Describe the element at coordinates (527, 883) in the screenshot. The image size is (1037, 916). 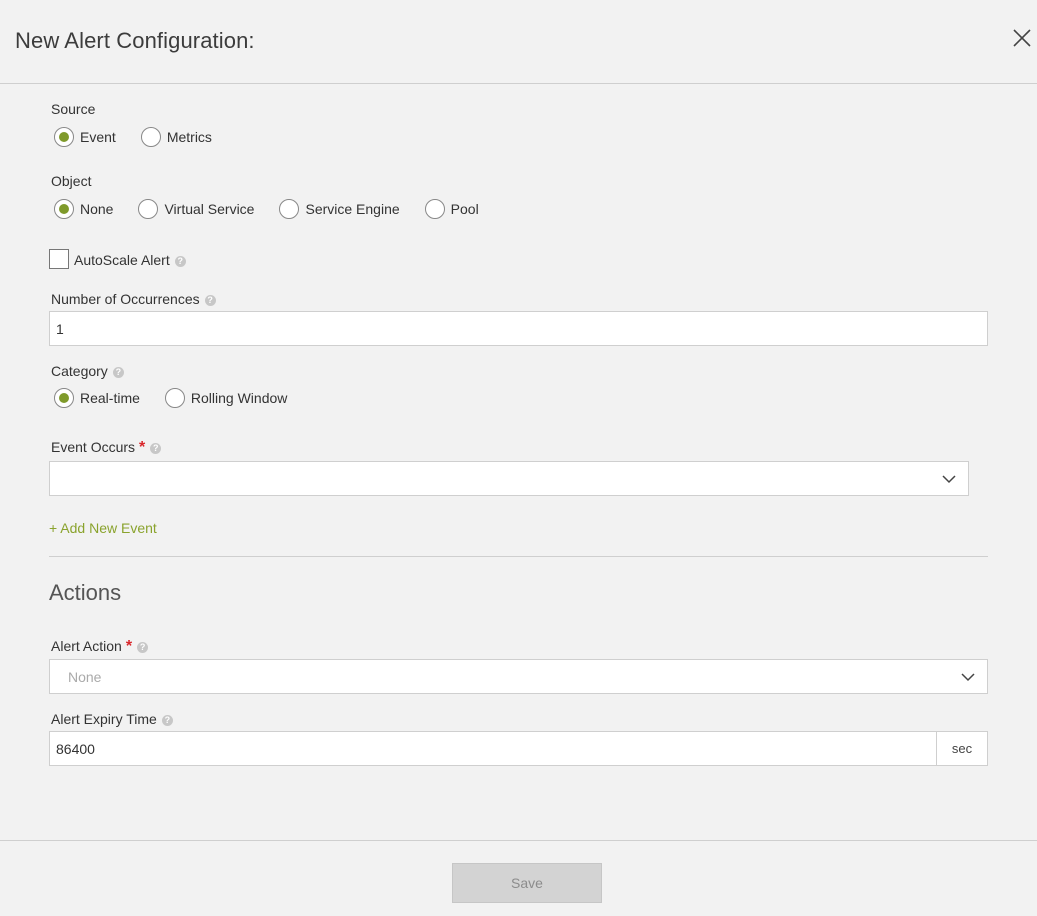
I see `save-button: Save` at that location.